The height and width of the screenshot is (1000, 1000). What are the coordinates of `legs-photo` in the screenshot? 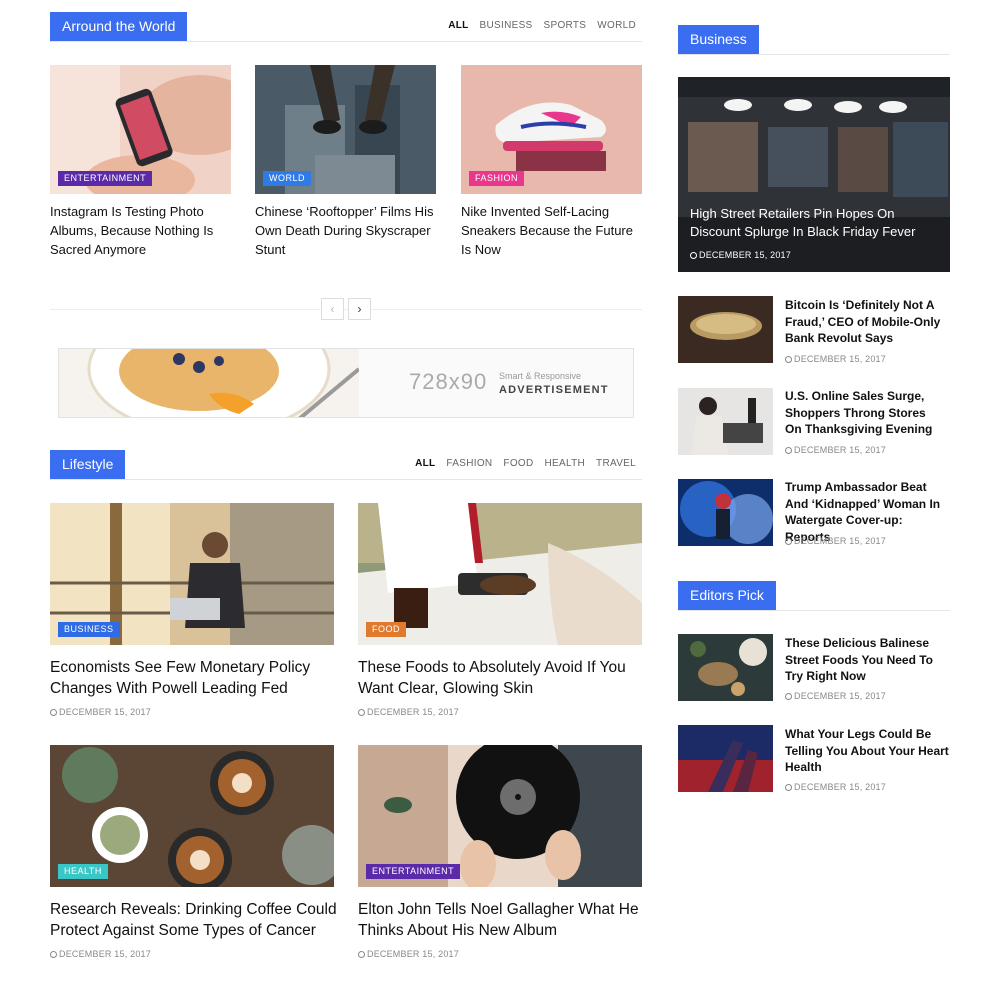 It's located at (725, 758).